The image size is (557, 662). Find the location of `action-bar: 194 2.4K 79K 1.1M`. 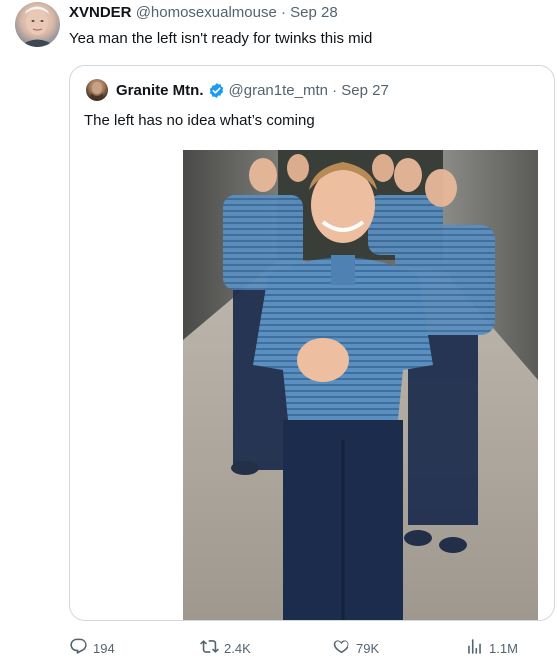

action-bar: 194 2.4K 79K 1.1M is located at coordinates (278, 648).